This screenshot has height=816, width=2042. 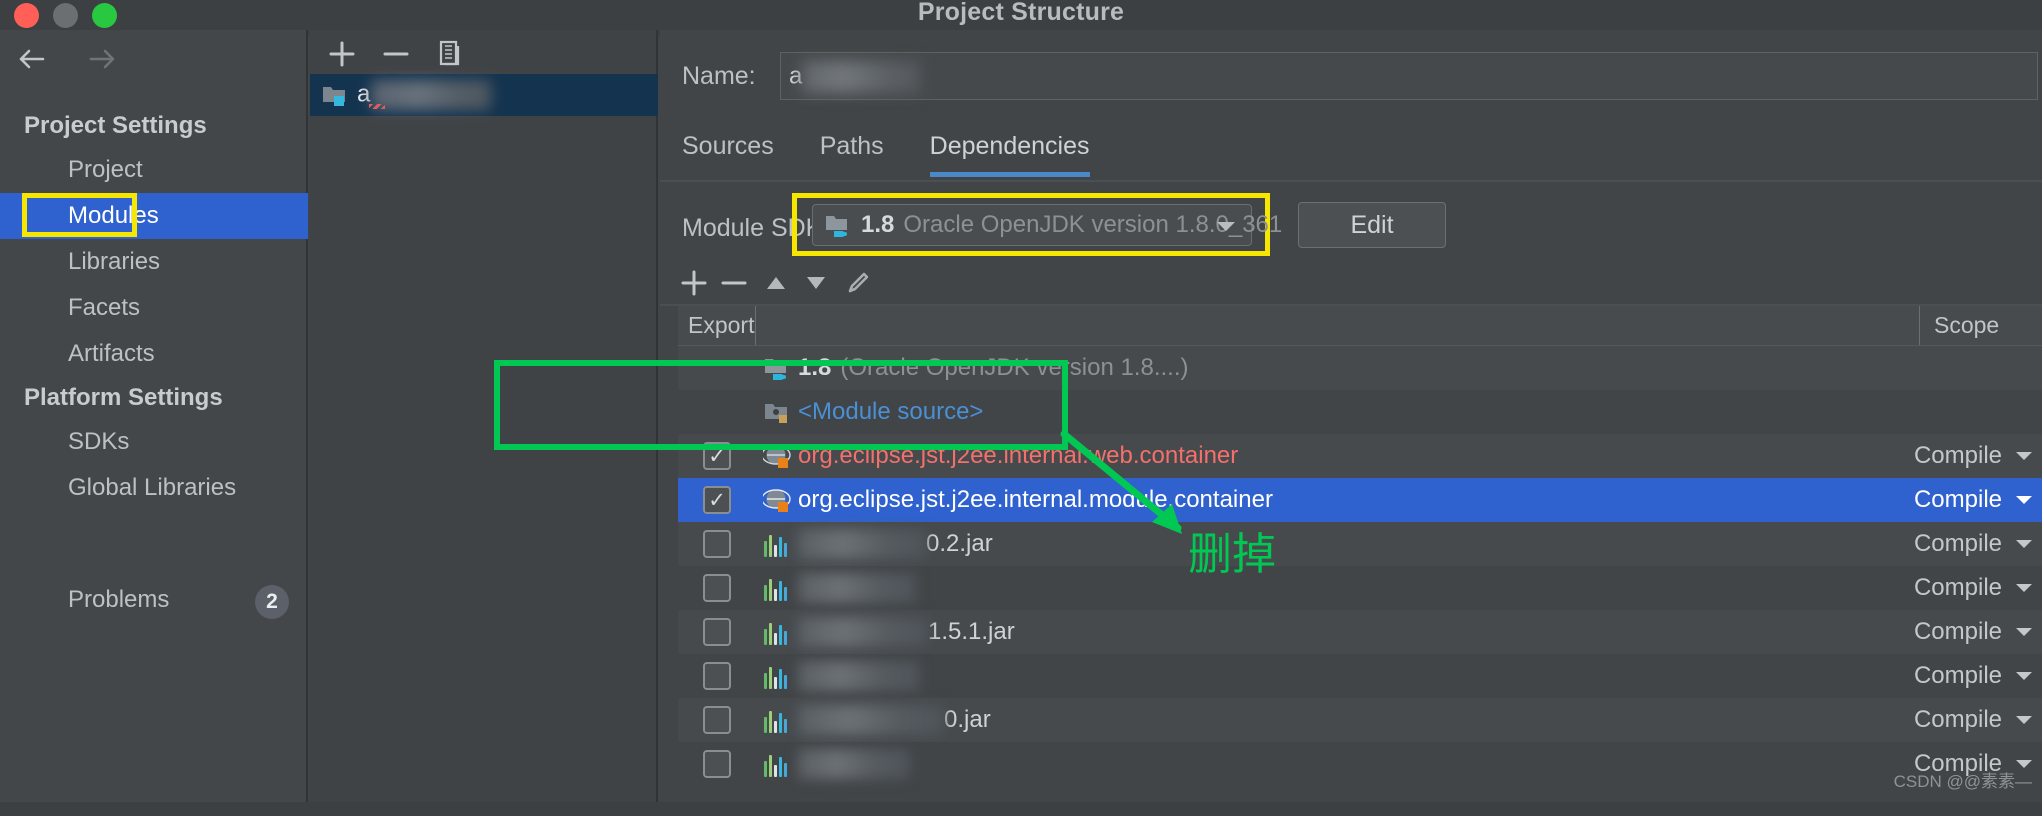 What do you see at coordinates (1047, 225) in the screenshot?
I see `module-sdk-select: 1.8 Oracle OpenJDK version 1.8.0_361` at bounding box center [1047, 225].